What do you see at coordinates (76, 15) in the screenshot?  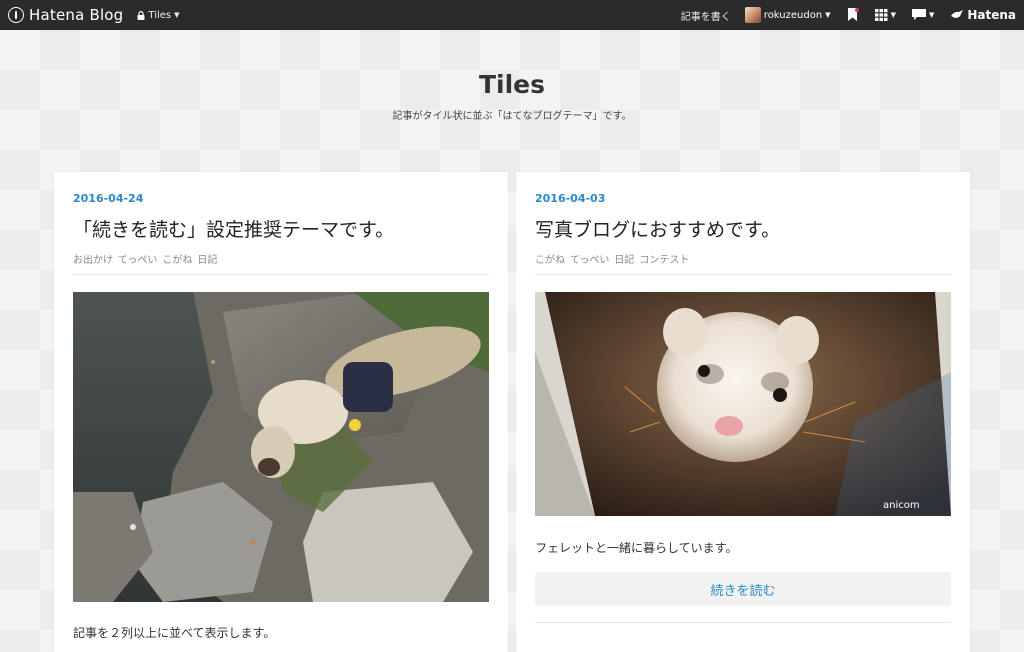 I see `brand-name: Hatena Blog` at bounding box center [76, 15].